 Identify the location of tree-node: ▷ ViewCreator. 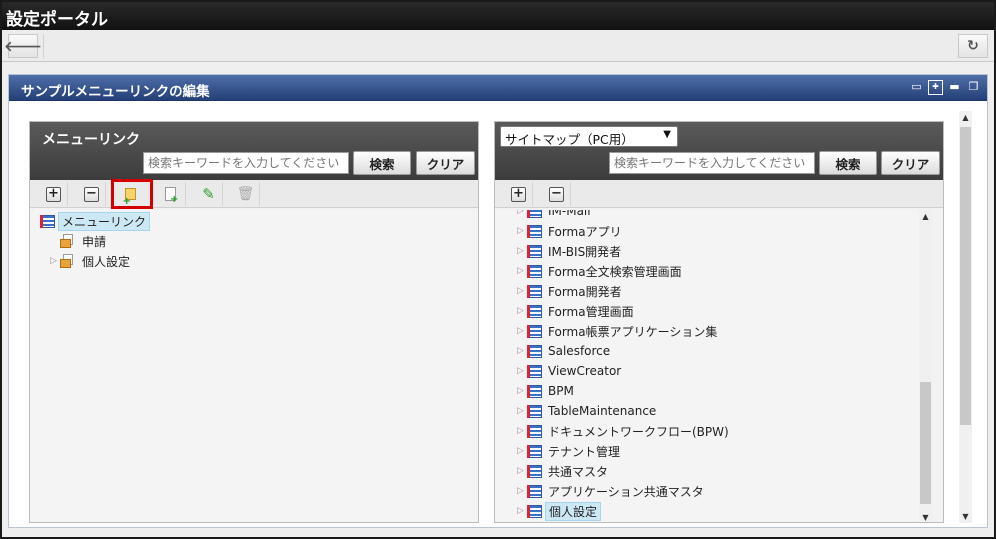
(570, 371).